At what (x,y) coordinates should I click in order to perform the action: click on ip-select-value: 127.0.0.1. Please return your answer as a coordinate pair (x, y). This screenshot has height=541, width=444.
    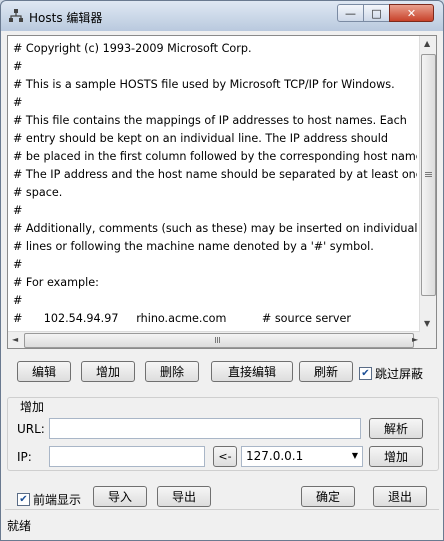
    Looking at the image, I should click on (275, 456).